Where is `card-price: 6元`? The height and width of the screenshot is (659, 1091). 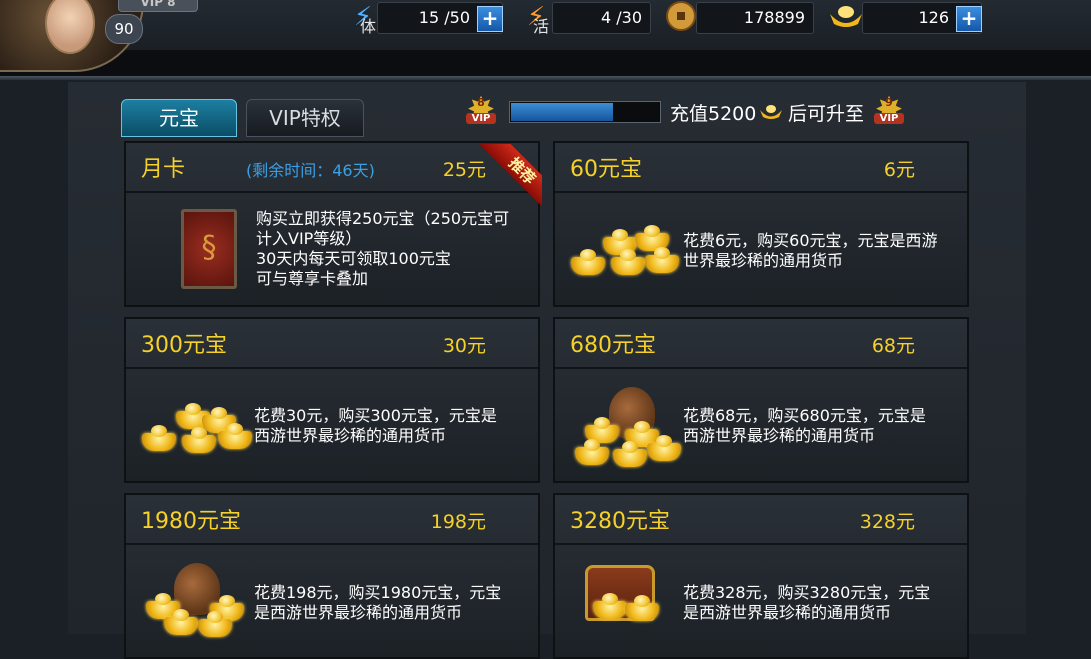
card-price: 6元 is located at coordinates (899, 170).